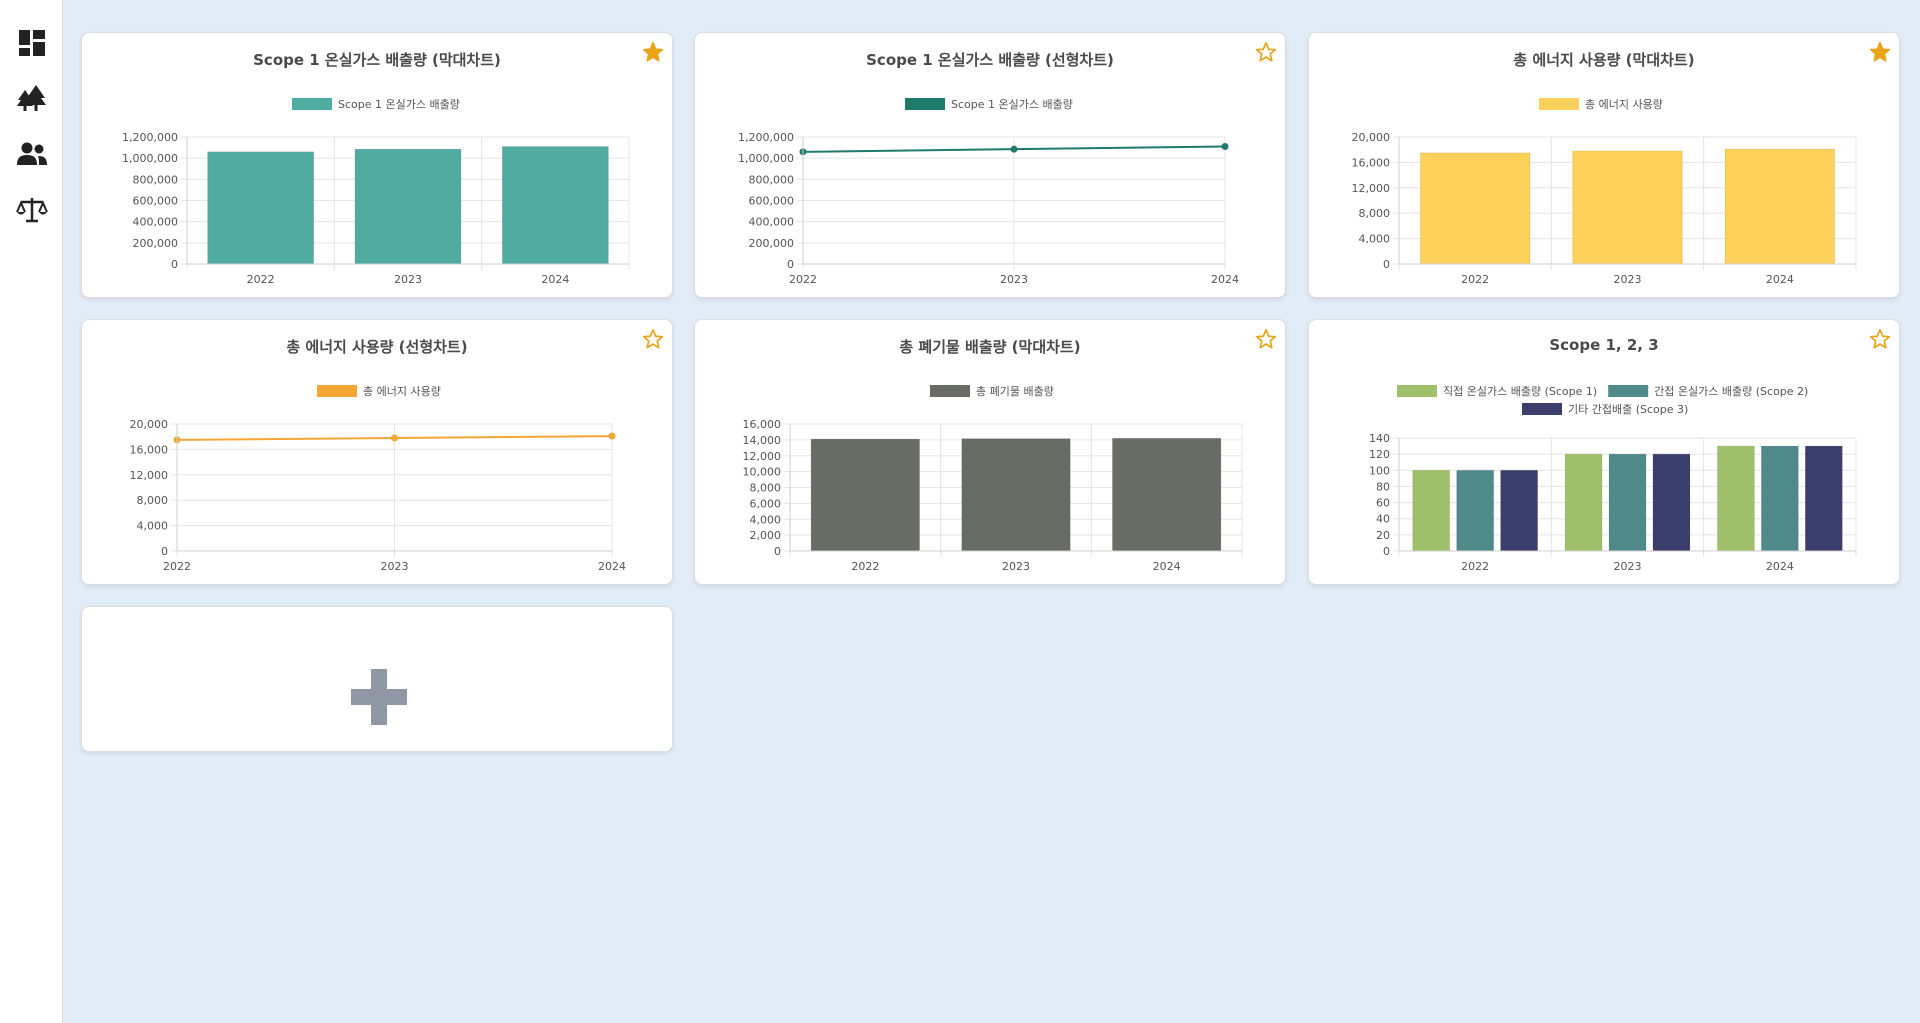  I want to click on y-tick-label: 200,000, so click(156, 243).